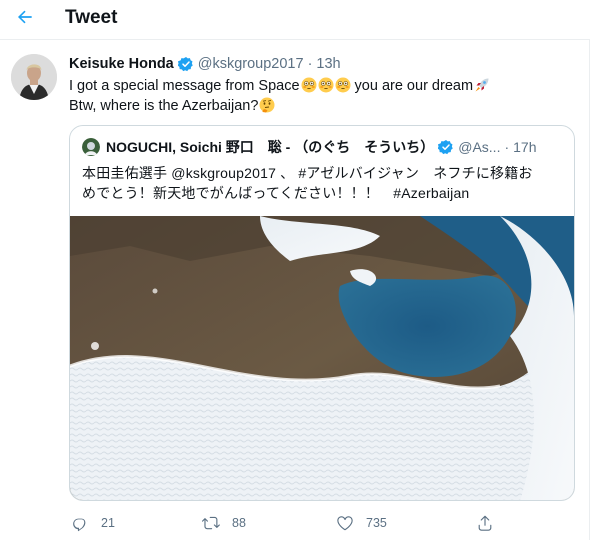 The width and height of the screenshot is (594, 540). Describe the element at coordinates (121, 64) in the screenshot. I see `author-name: Keisuke Honda` at that location.